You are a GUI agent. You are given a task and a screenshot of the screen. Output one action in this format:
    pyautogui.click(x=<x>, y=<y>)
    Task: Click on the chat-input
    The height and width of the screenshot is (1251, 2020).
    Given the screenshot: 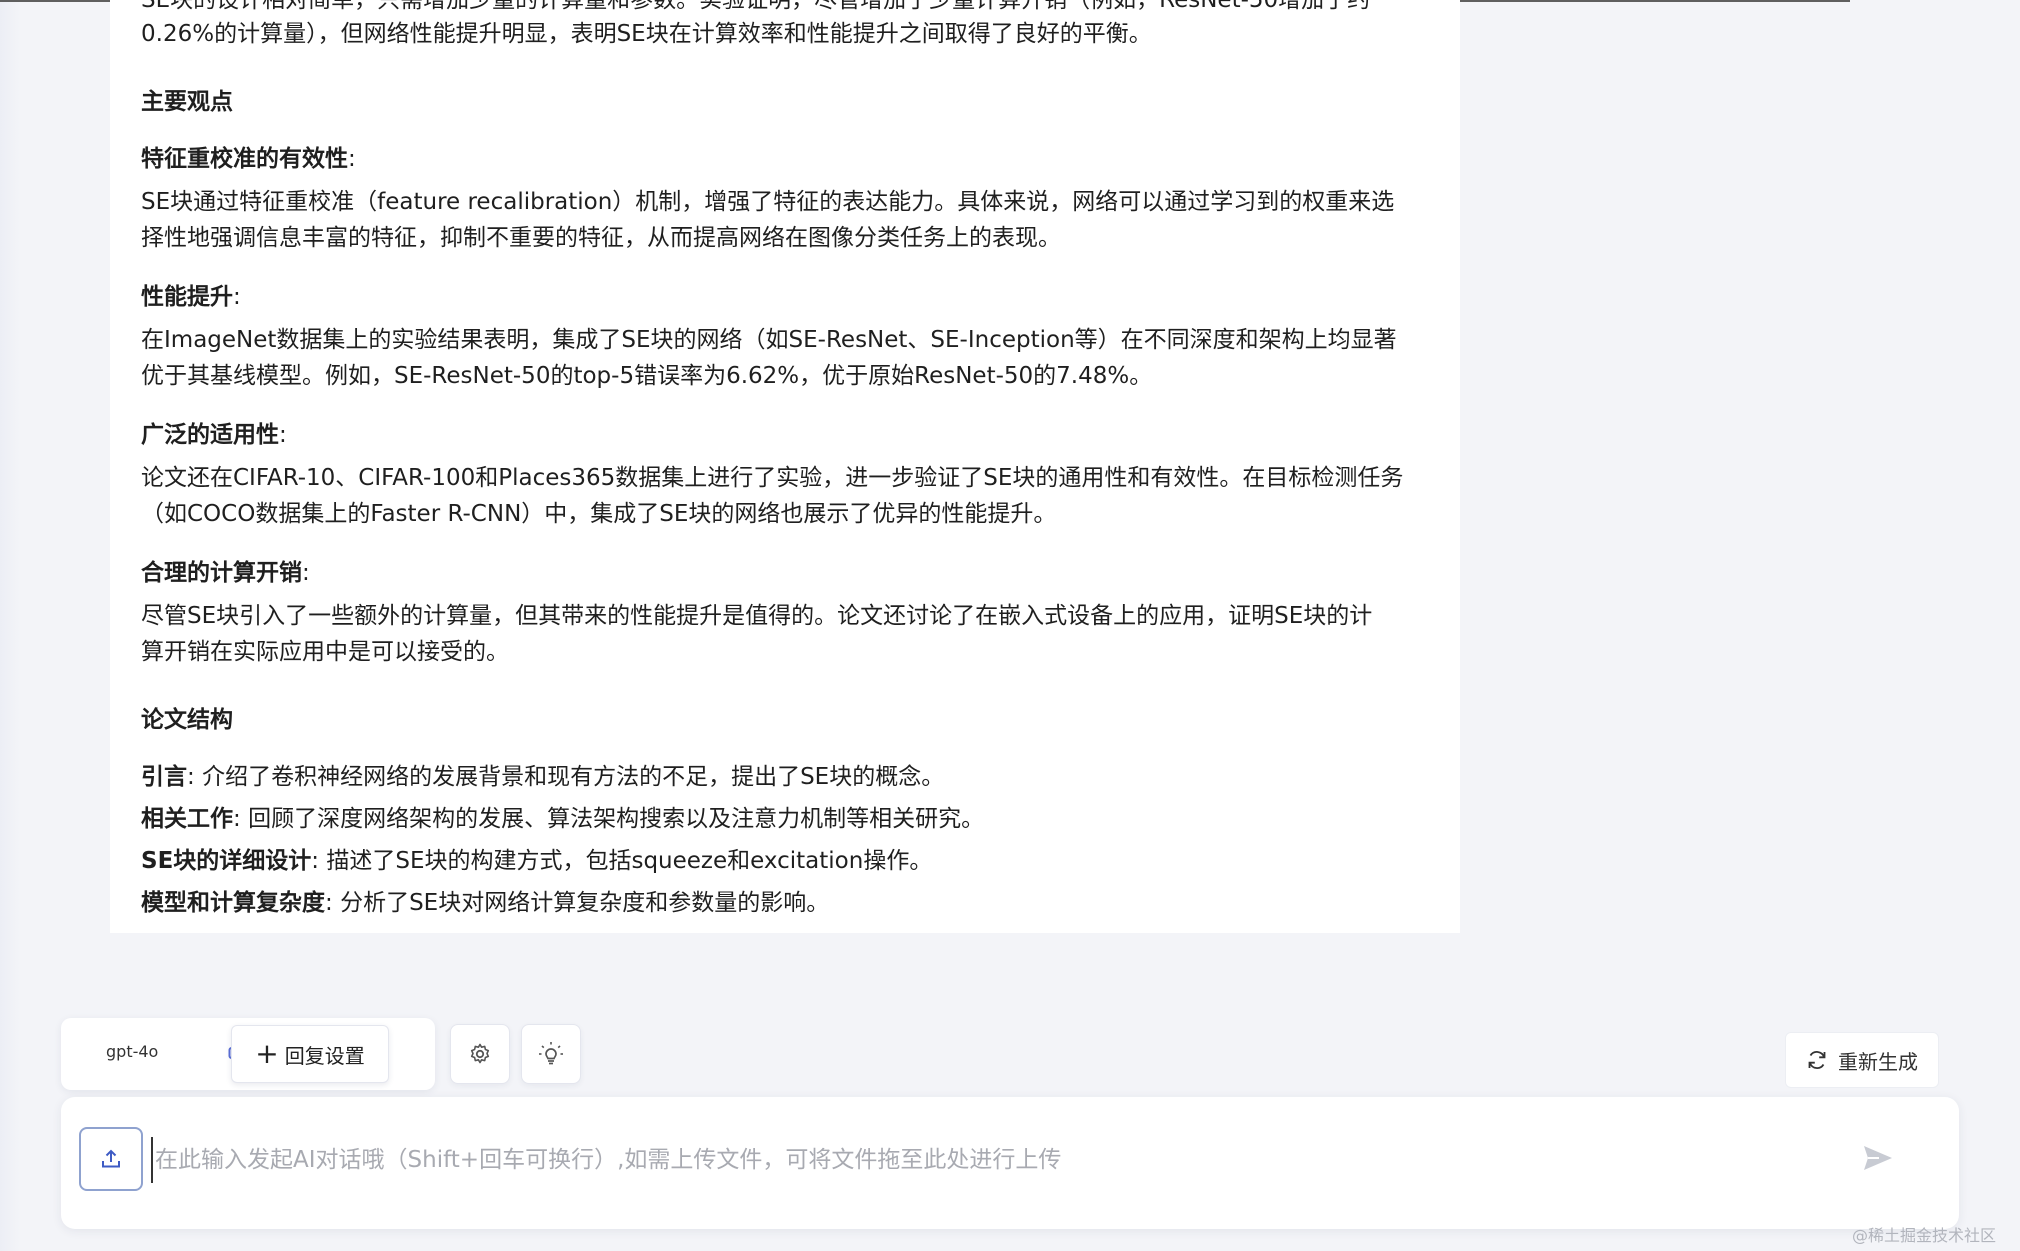 What is the action you would take?
    pyautogui.click(x=1004, y=1160)
    